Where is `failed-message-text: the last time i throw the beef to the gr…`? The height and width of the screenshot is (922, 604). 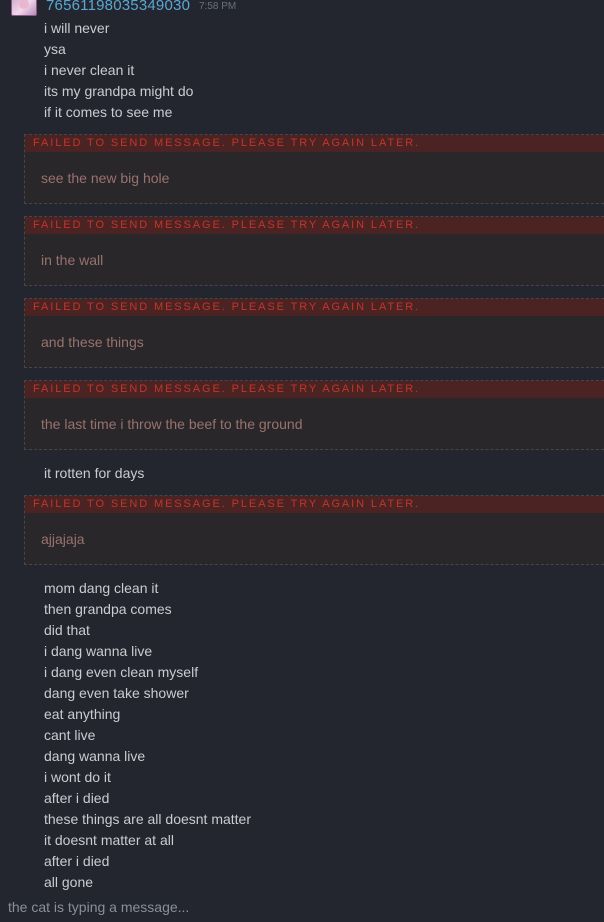
failed-message-text: the last time i throw the beef to the gr… is located at coordinates (172, 424).